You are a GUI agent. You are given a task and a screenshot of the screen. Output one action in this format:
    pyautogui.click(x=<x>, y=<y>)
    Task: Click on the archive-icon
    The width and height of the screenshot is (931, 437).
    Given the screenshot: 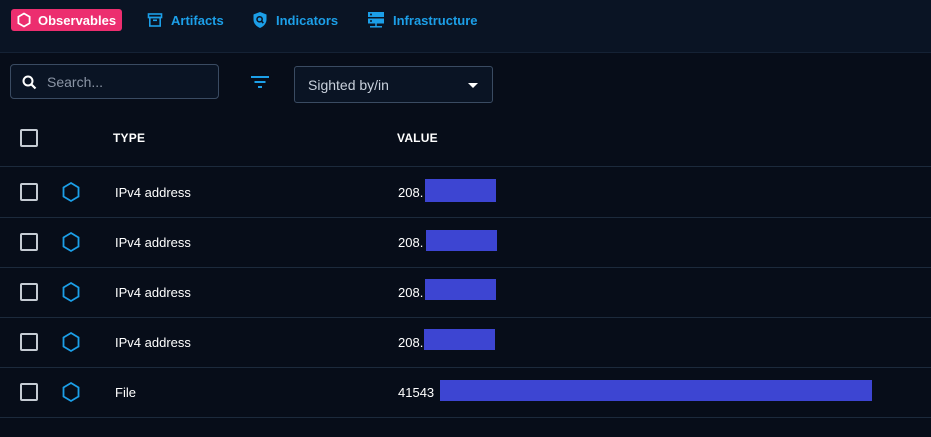 What is the action you would take?
    pyautogui.click(x=155, y=20)
    